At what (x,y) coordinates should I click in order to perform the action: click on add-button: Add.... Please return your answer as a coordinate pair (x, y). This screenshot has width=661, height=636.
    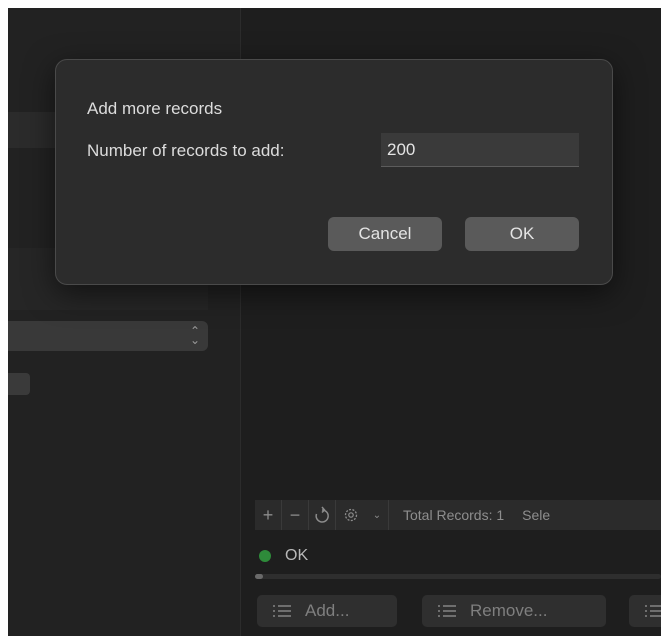
    Looking at the image, I should click on (327, 611).